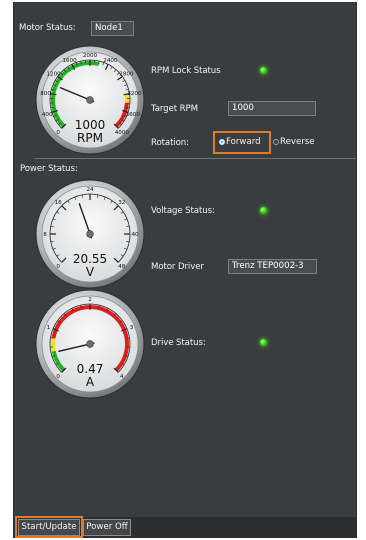 The width and height of the screenshot is (366, 540). Describe the element at coordinates (263, 342) in the screenshot. I see `drive-status-led` at that location.